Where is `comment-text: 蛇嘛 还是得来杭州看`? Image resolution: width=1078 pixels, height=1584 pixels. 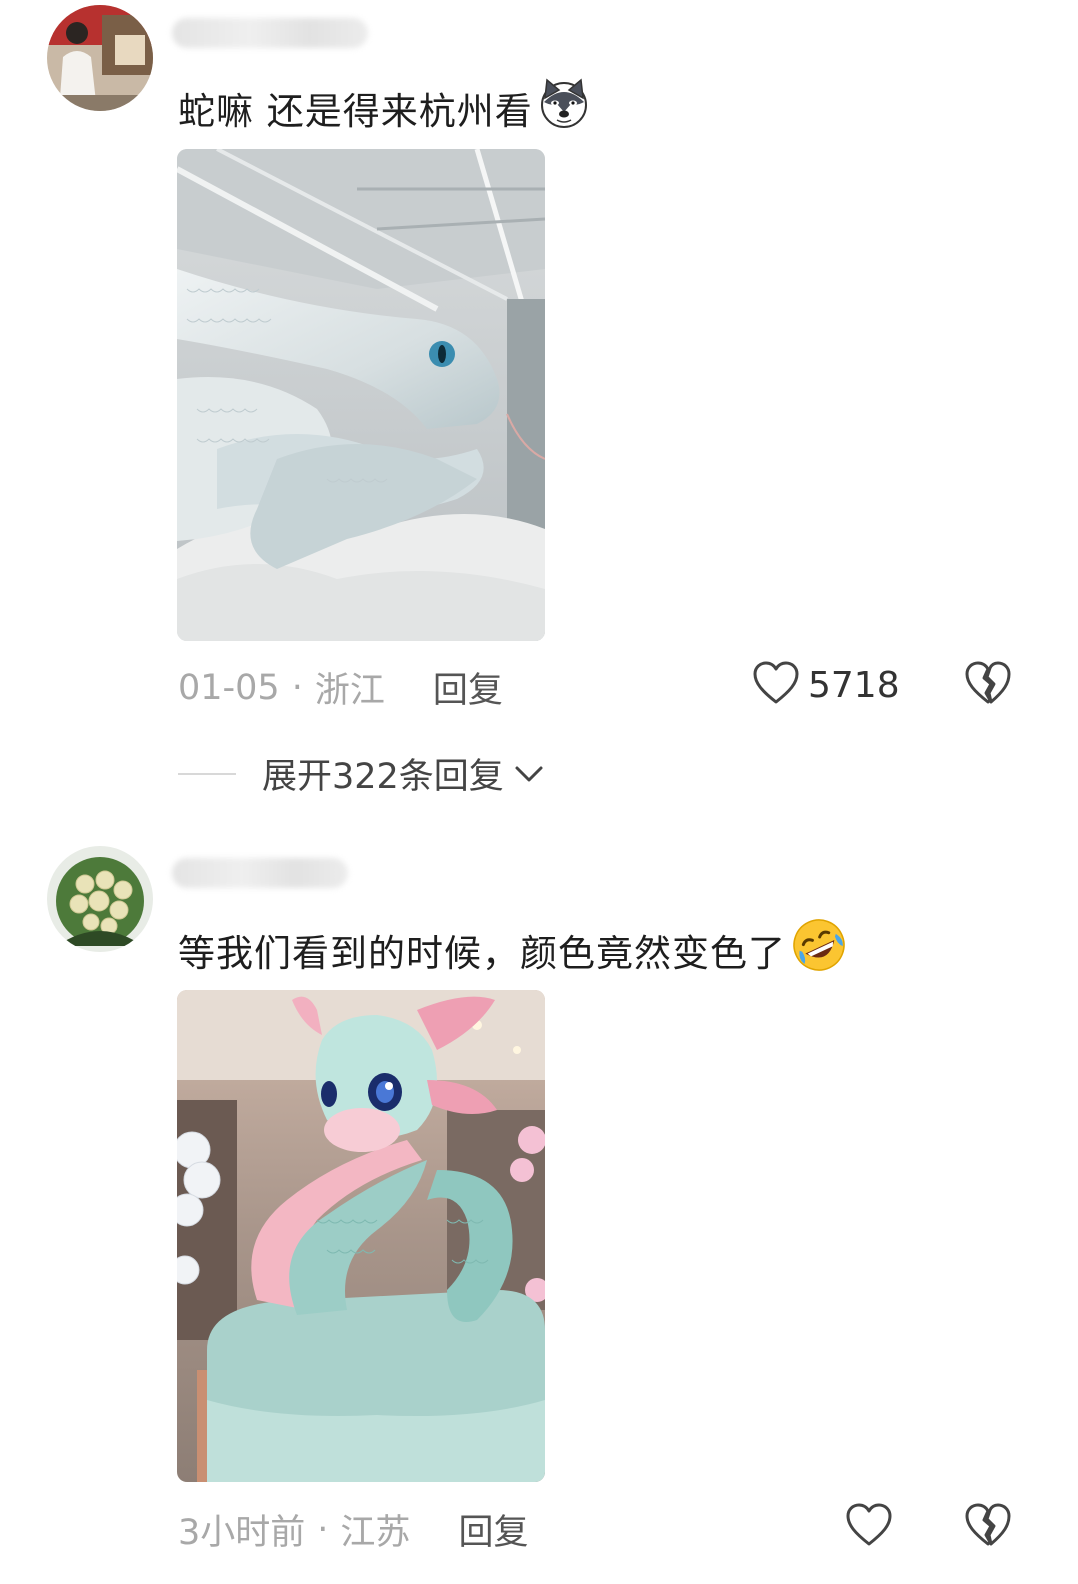
comment-text: 蛇嘛 还是得来杭州看 is located at coordinates (384, 107).